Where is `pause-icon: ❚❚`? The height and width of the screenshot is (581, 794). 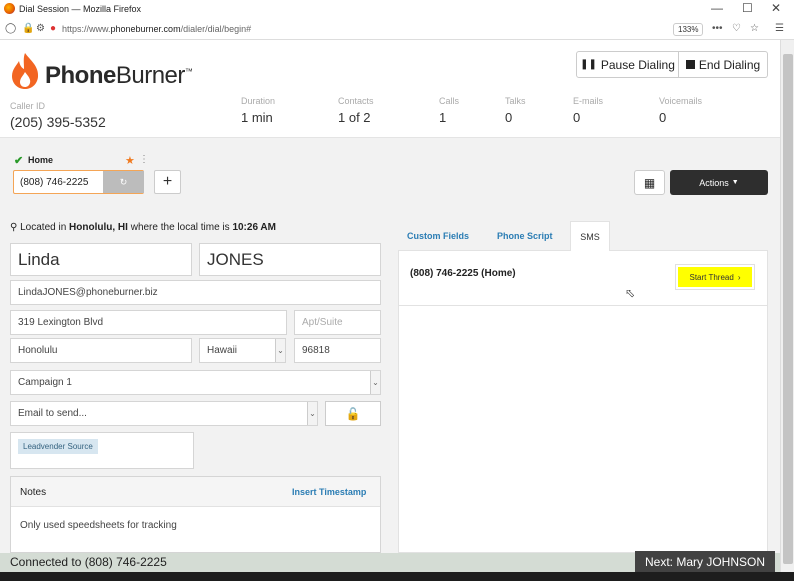 pause-icon: ❚❚ is located at coordinates (588, 64).